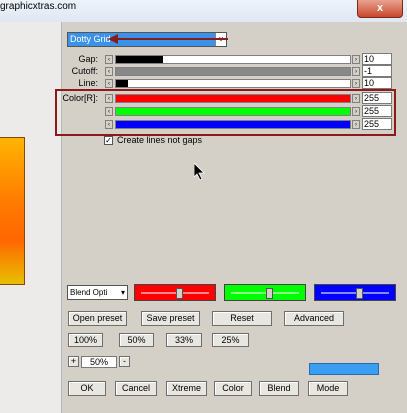  What do you see at coordinates (279, 388) in the screenshot?
I see `action-blend-button: Blend` at bounding box center [279, 388].